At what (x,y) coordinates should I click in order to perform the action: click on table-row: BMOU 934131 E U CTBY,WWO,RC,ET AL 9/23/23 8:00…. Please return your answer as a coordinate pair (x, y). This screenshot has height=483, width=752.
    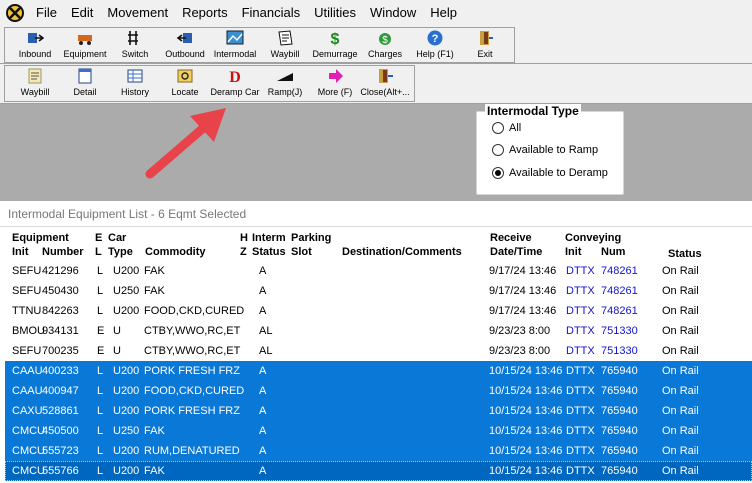
    Looking at the image, I should click on (378, 331).